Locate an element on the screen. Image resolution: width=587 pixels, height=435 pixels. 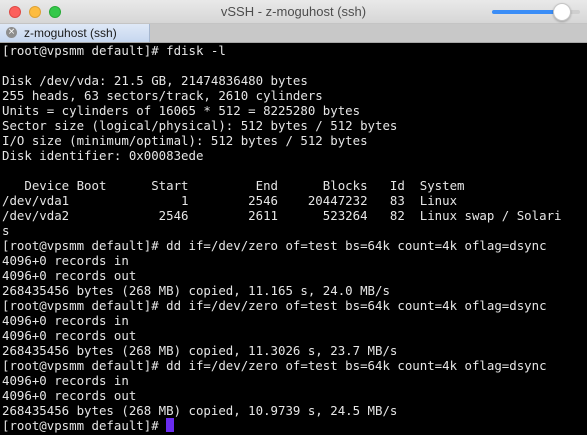
text-cursor is located at coordinates (170, 425).